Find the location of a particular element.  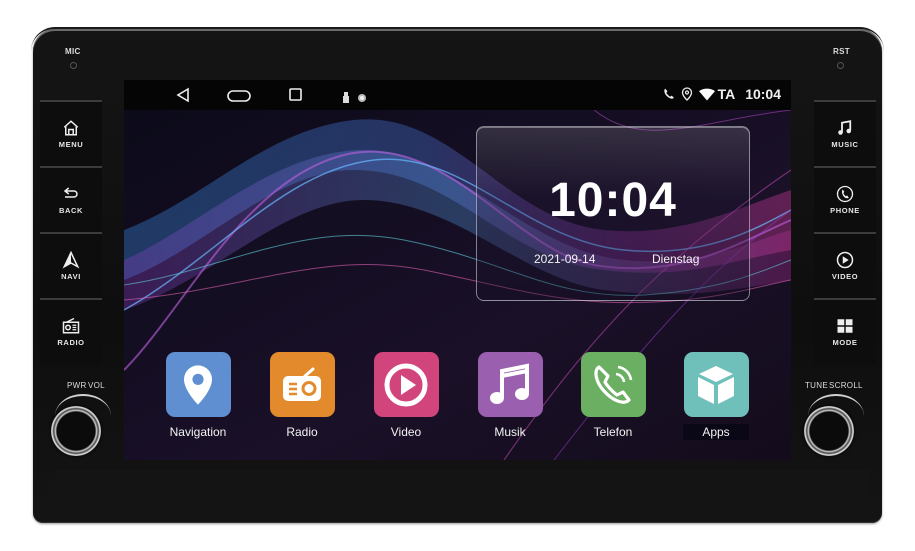

menu-label: MENU is located at coordinates (71, 144).